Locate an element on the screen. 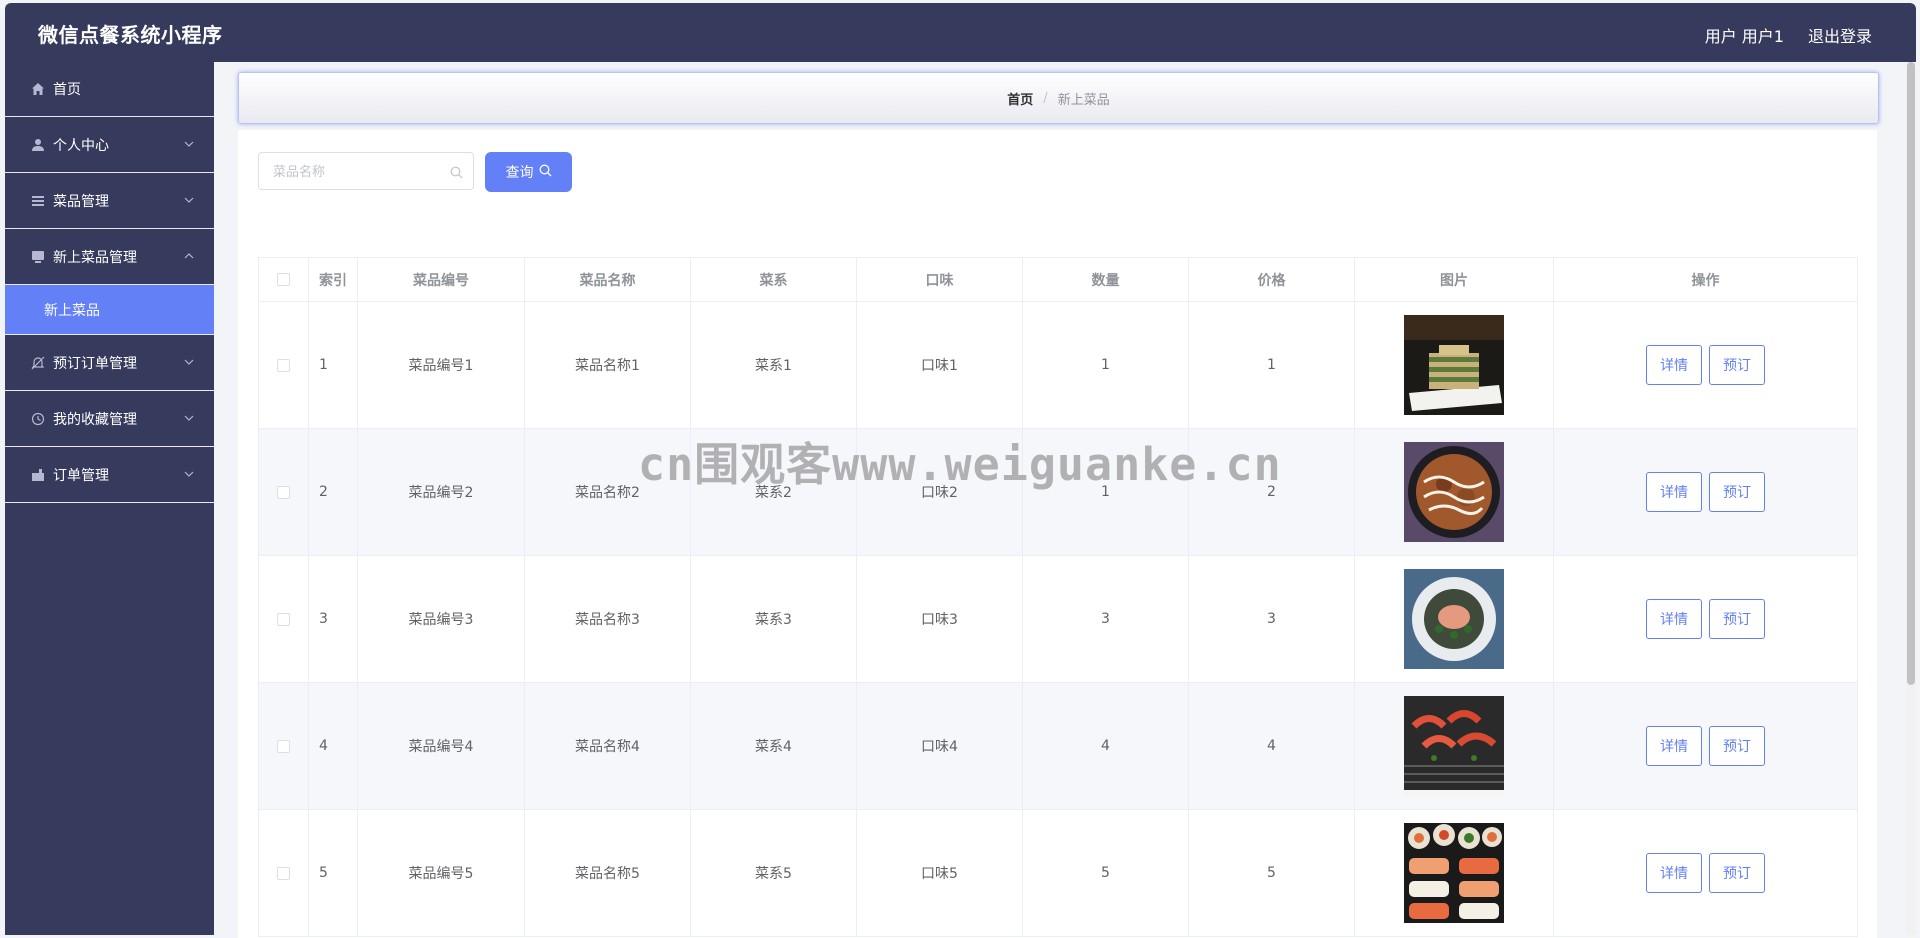  dish-name-cell: 菜品名称4 is located at coordinates (608, 746).